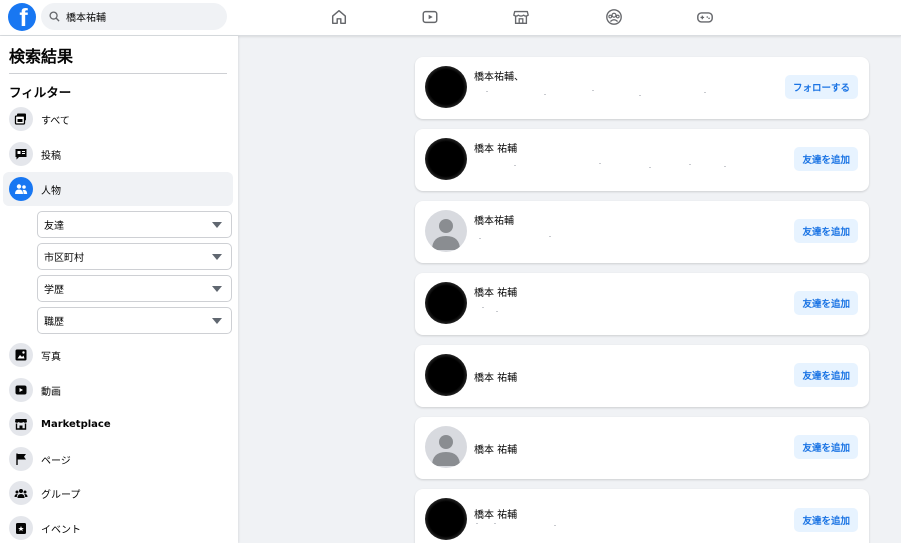 This screenshot has height=543, width=901. I want to click on result-name: 橋本祐輔, so click(494, 219).